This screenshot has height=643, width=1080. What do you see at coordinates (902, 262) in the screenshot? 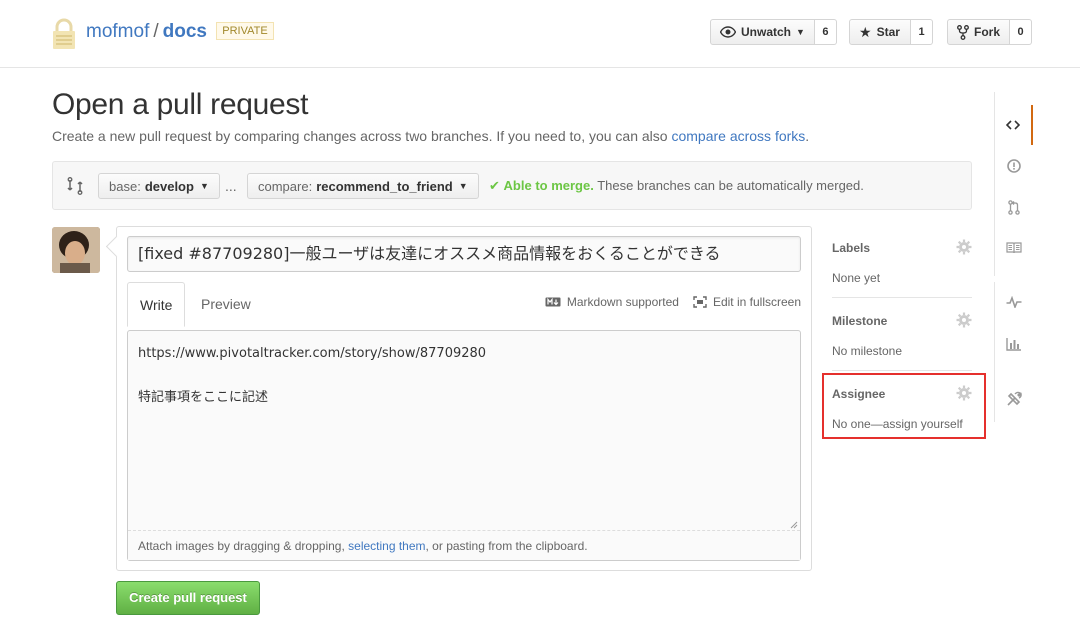
I see `labels-section: Labels None yet` at bounding box center [902, 262].